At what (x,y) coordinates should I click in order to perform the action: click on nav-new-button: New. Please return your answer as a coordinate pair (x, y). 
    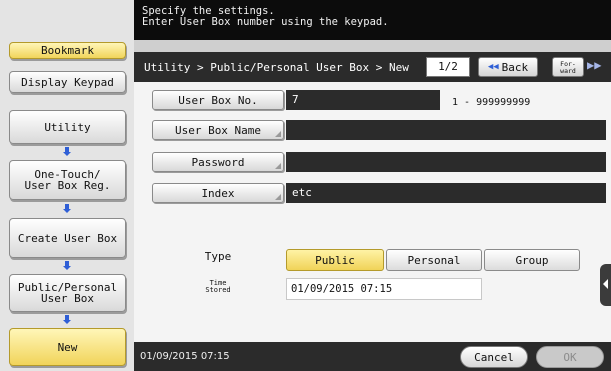
    Looking at the image, I should click on (67, 347).